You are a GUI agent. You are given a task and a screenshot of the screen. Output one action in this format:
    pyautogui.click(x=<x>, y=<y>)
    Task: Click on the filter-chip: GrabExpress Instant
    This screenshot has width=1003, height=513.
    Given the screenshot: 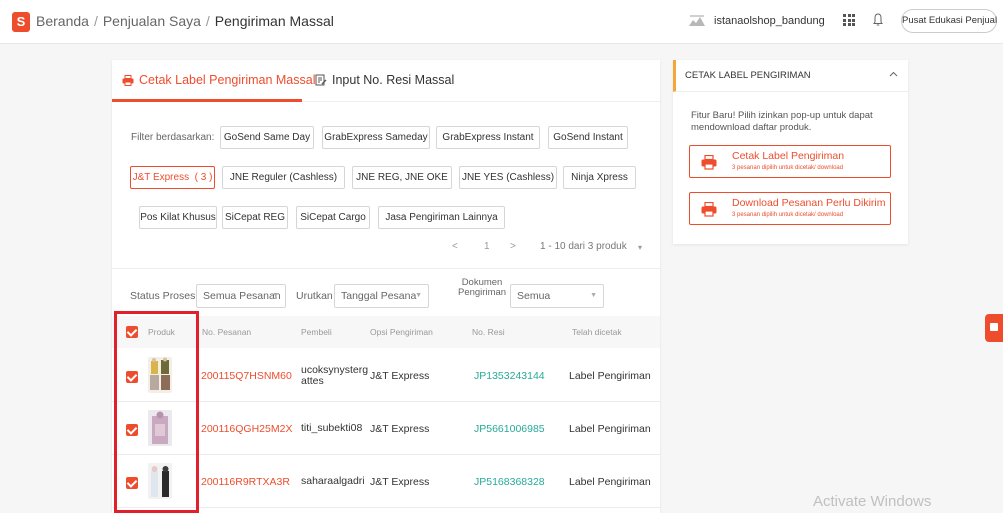 What is the action you would take?
    pyautogui.click(x=488, y=137)
    